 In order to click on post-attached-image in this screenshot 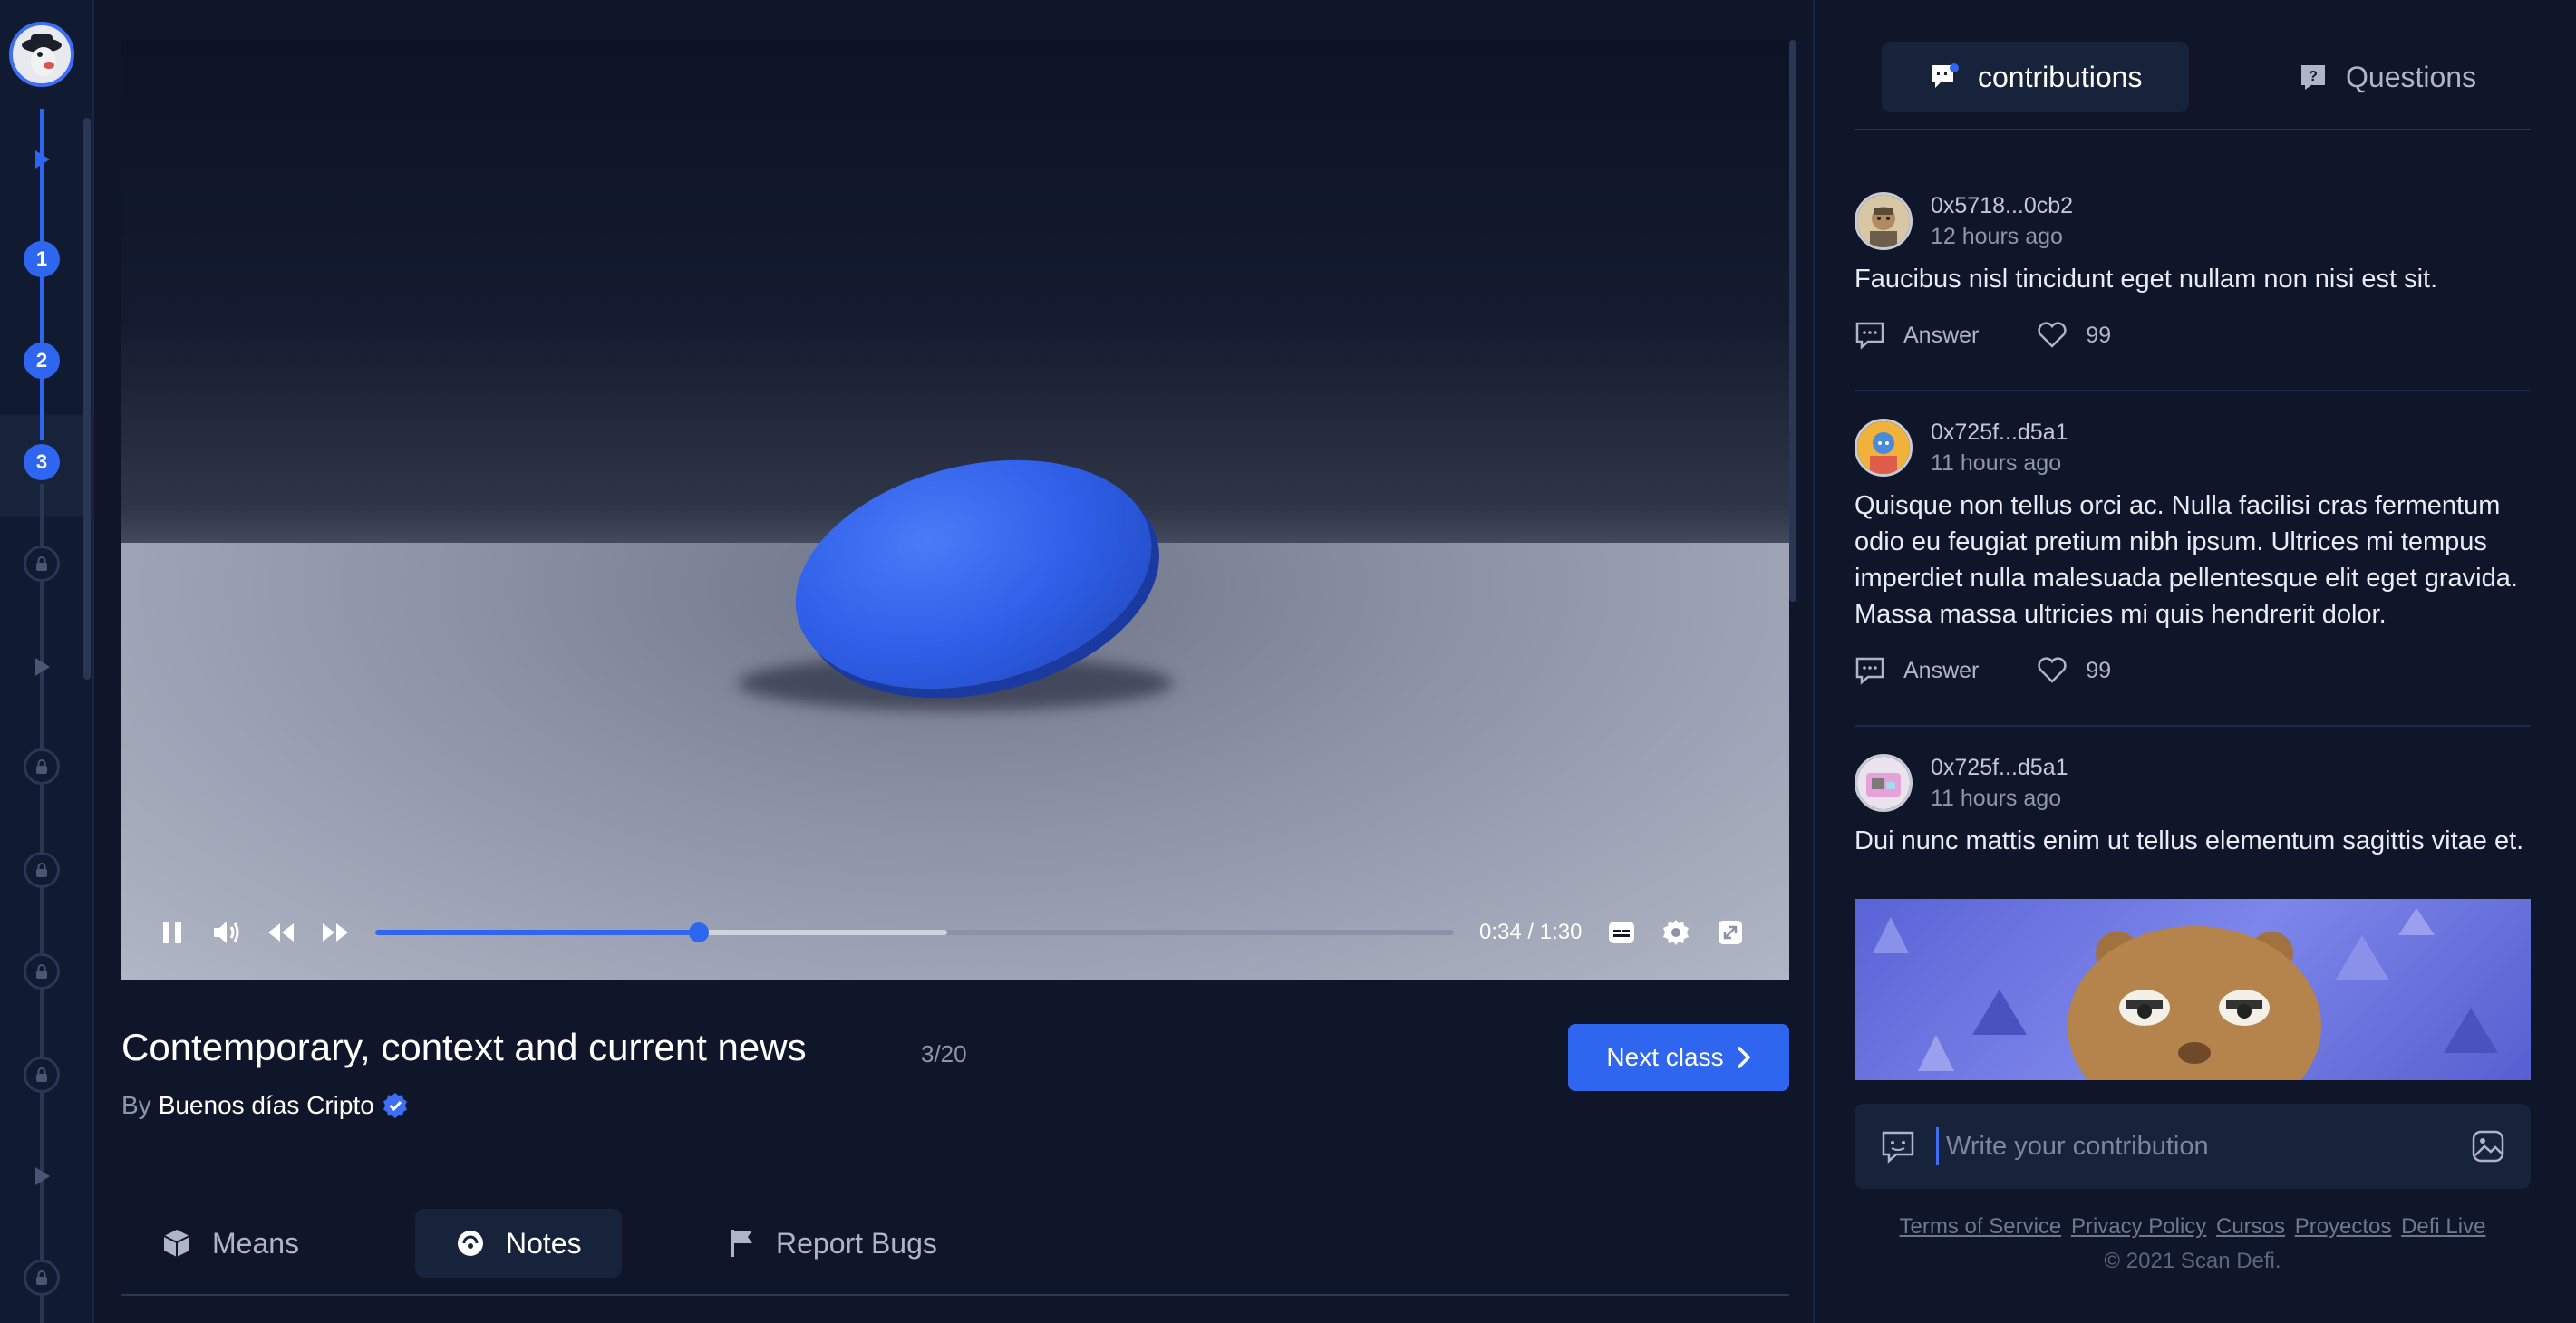, I will do `click(2193, 990)`.